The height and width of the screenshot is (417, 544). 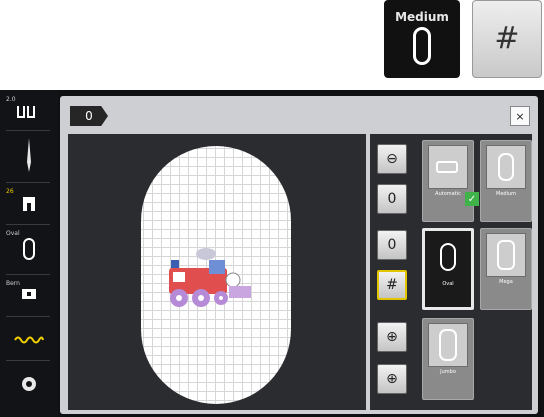 I want to click on hoop-name-jumbo: Jumbo, so click(x=448, y=372).